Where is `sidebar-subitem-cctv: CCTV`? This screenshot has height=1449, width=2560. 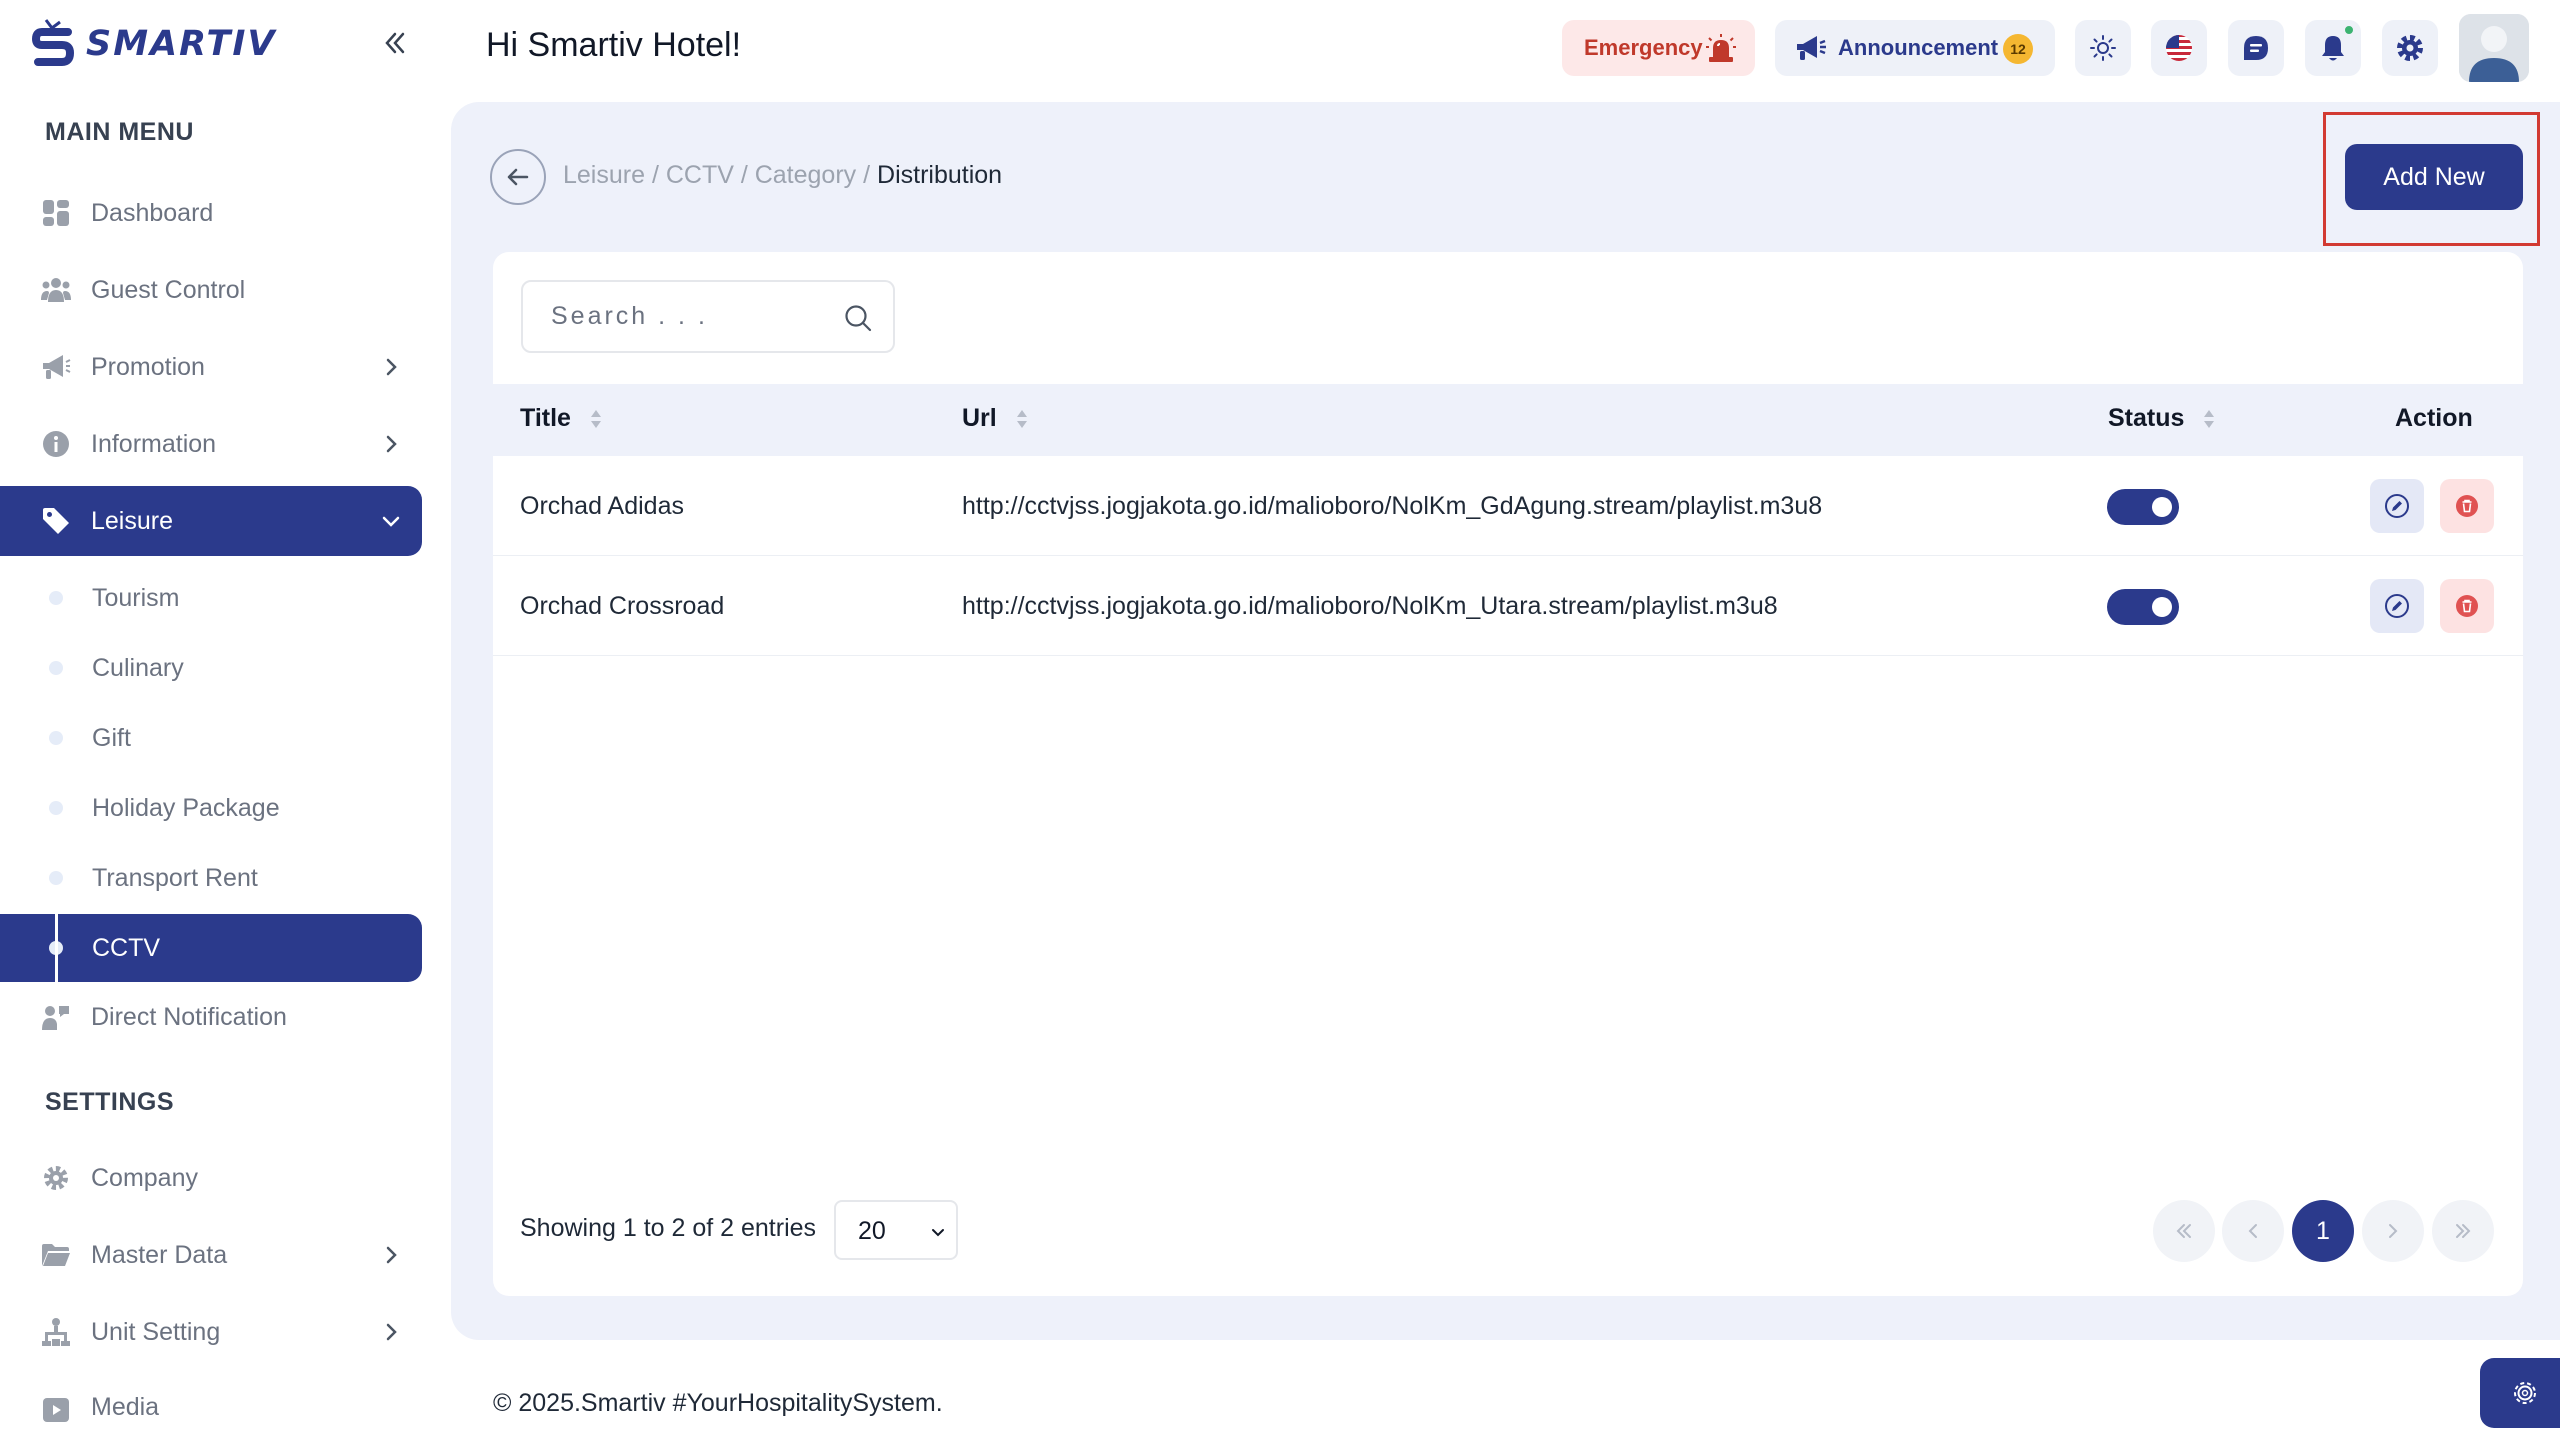 sidebar-subitem-cctv: CCTV is located at coordinates (211, 948).